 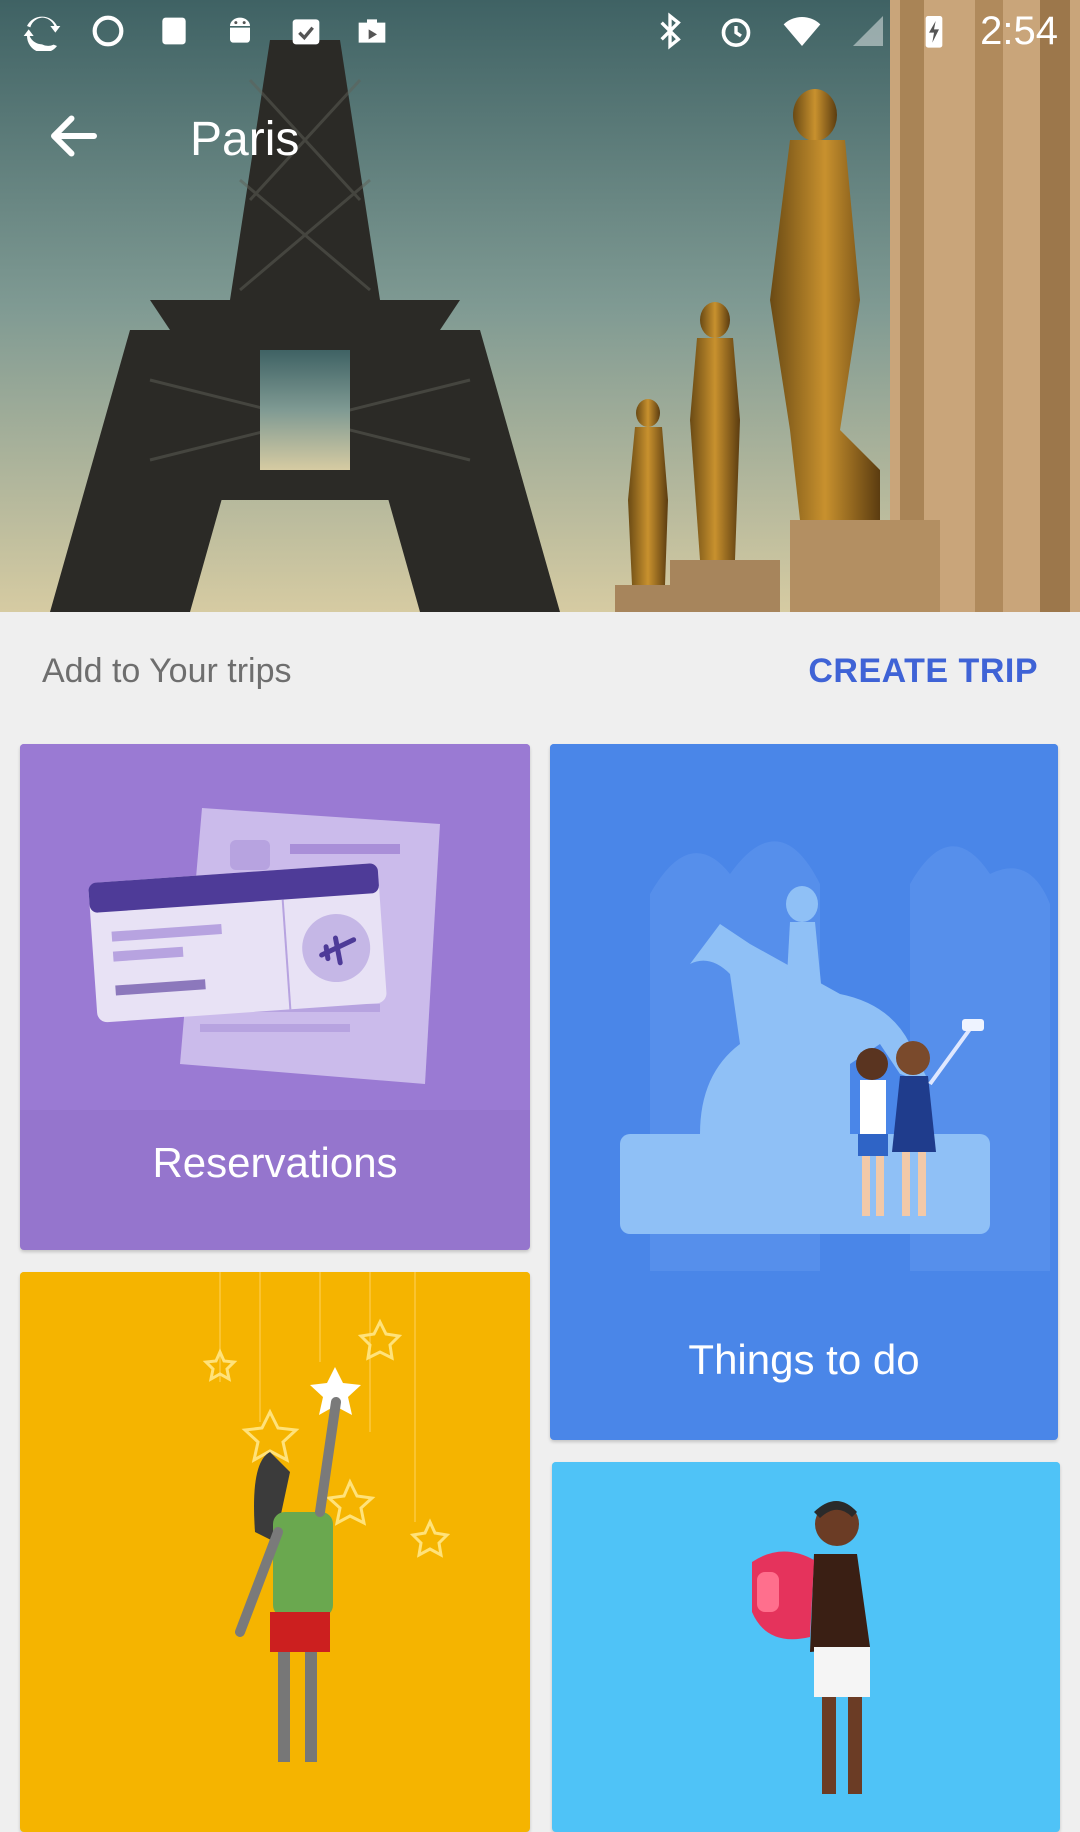 I want to click on bluetooth-icon, so click(x=670, y=31).